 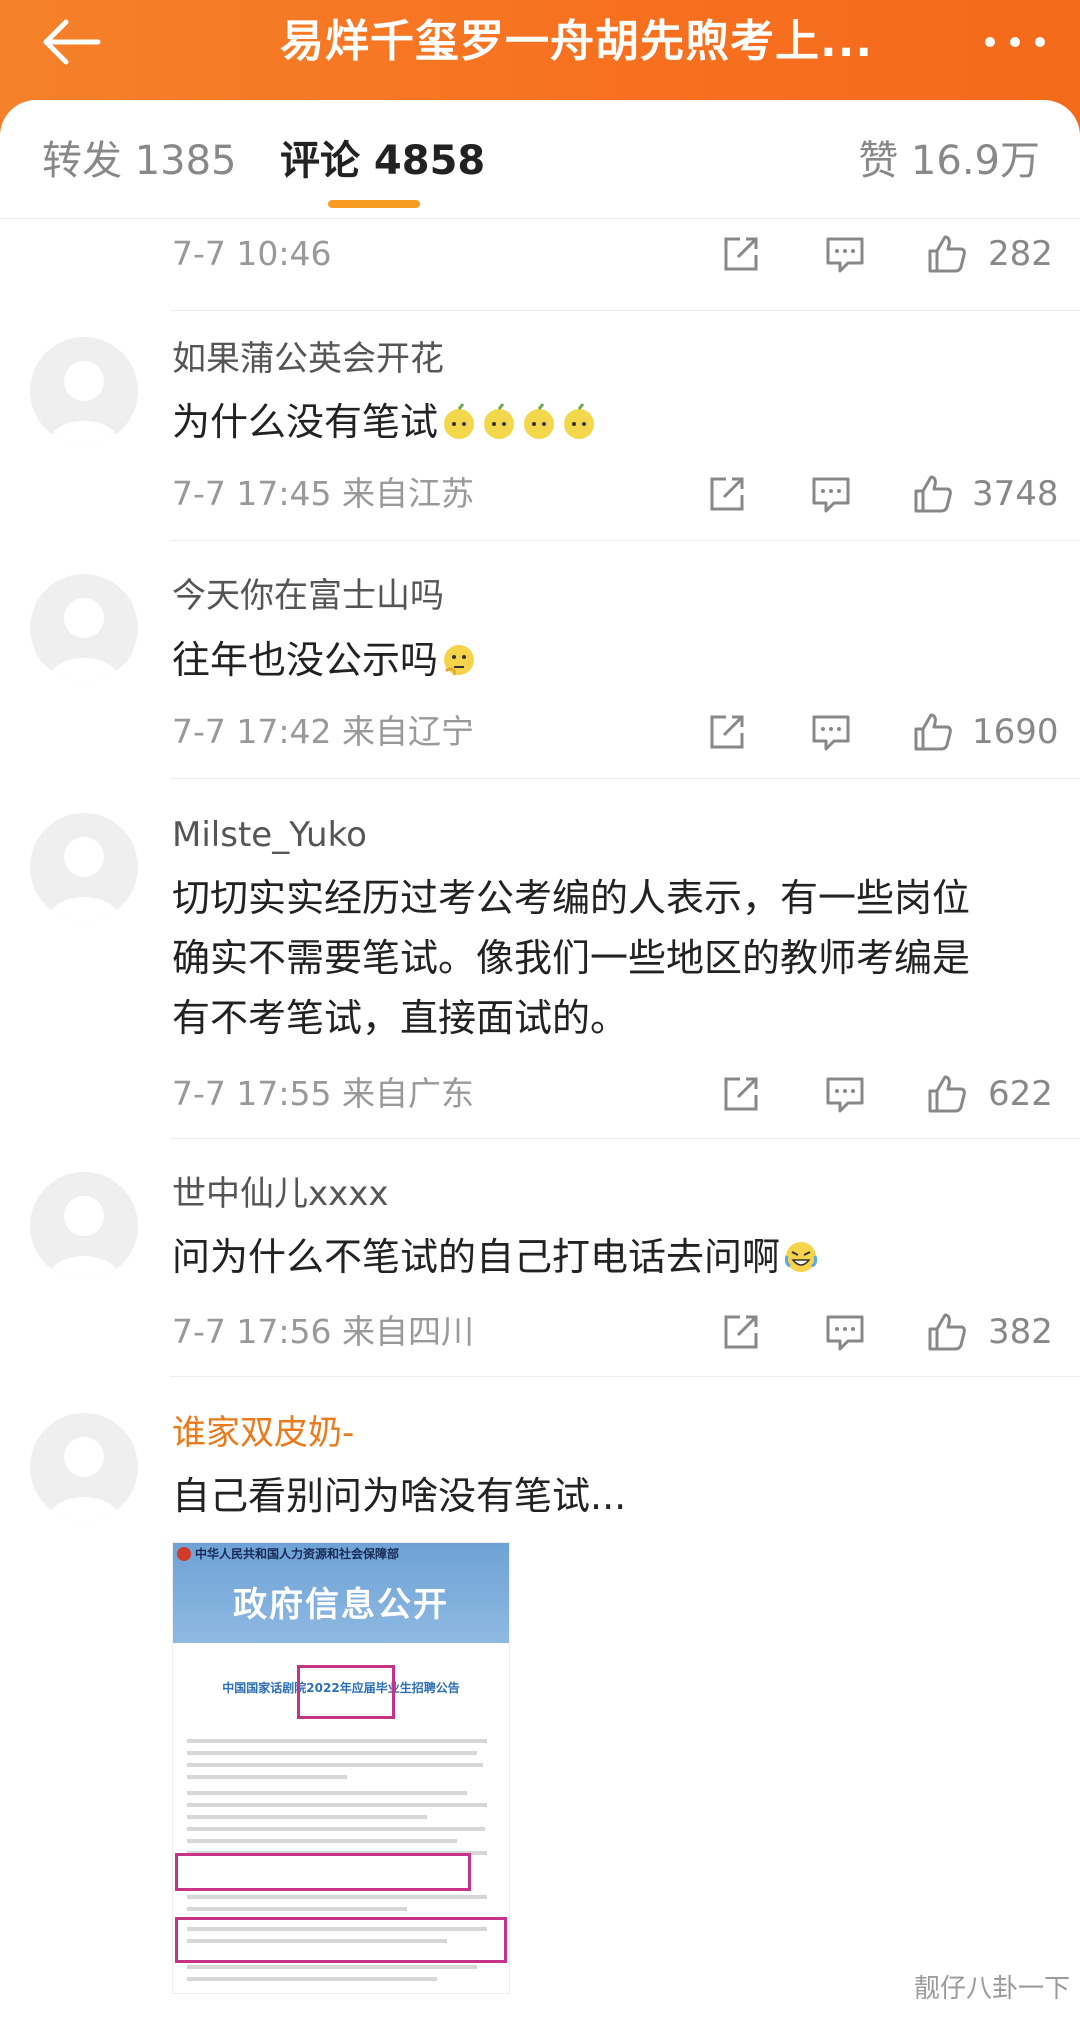 I want to click on comment-body: 往年也没公示吗, so click(x=305, y=660).